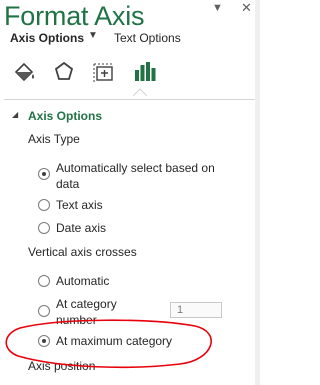 The width and height of the screenshot is (320, 385). I want to click on category-number-input: 1, so click(196, 310).